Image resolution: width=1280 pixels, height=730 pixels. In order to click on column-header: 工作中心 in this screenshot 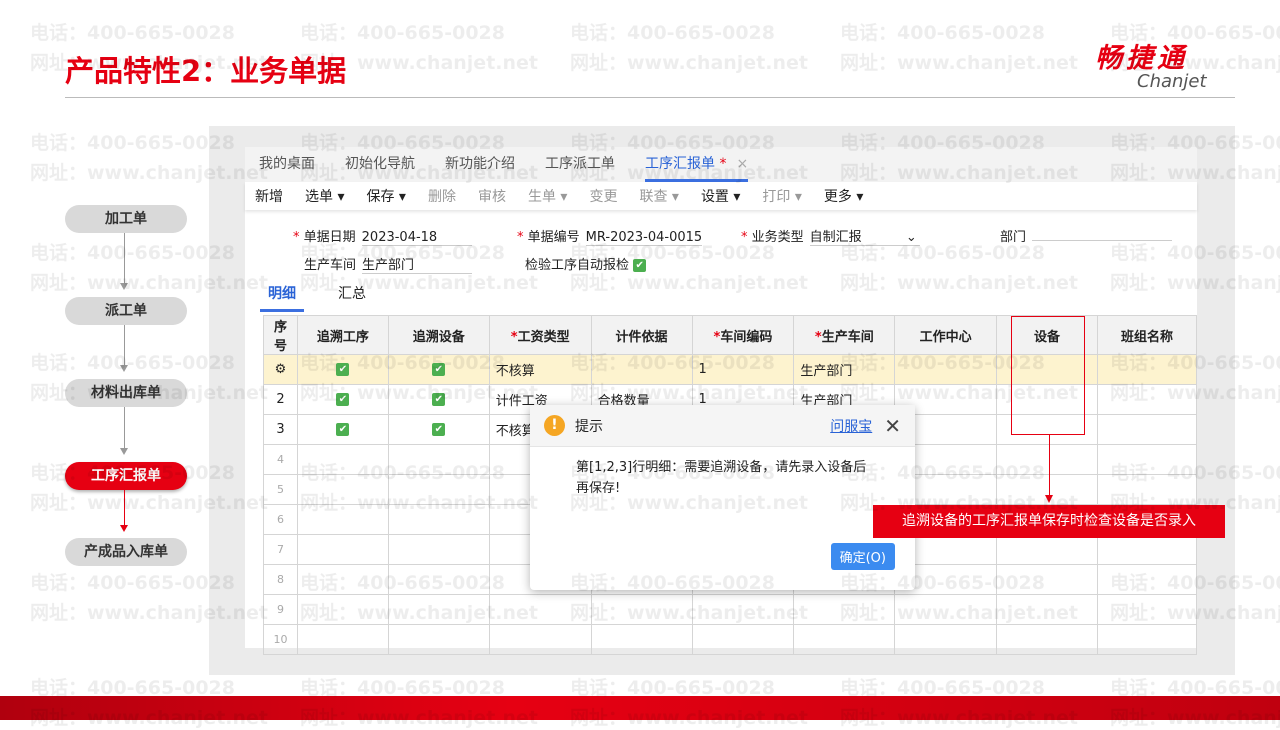, I will do `click(946, 335)`.